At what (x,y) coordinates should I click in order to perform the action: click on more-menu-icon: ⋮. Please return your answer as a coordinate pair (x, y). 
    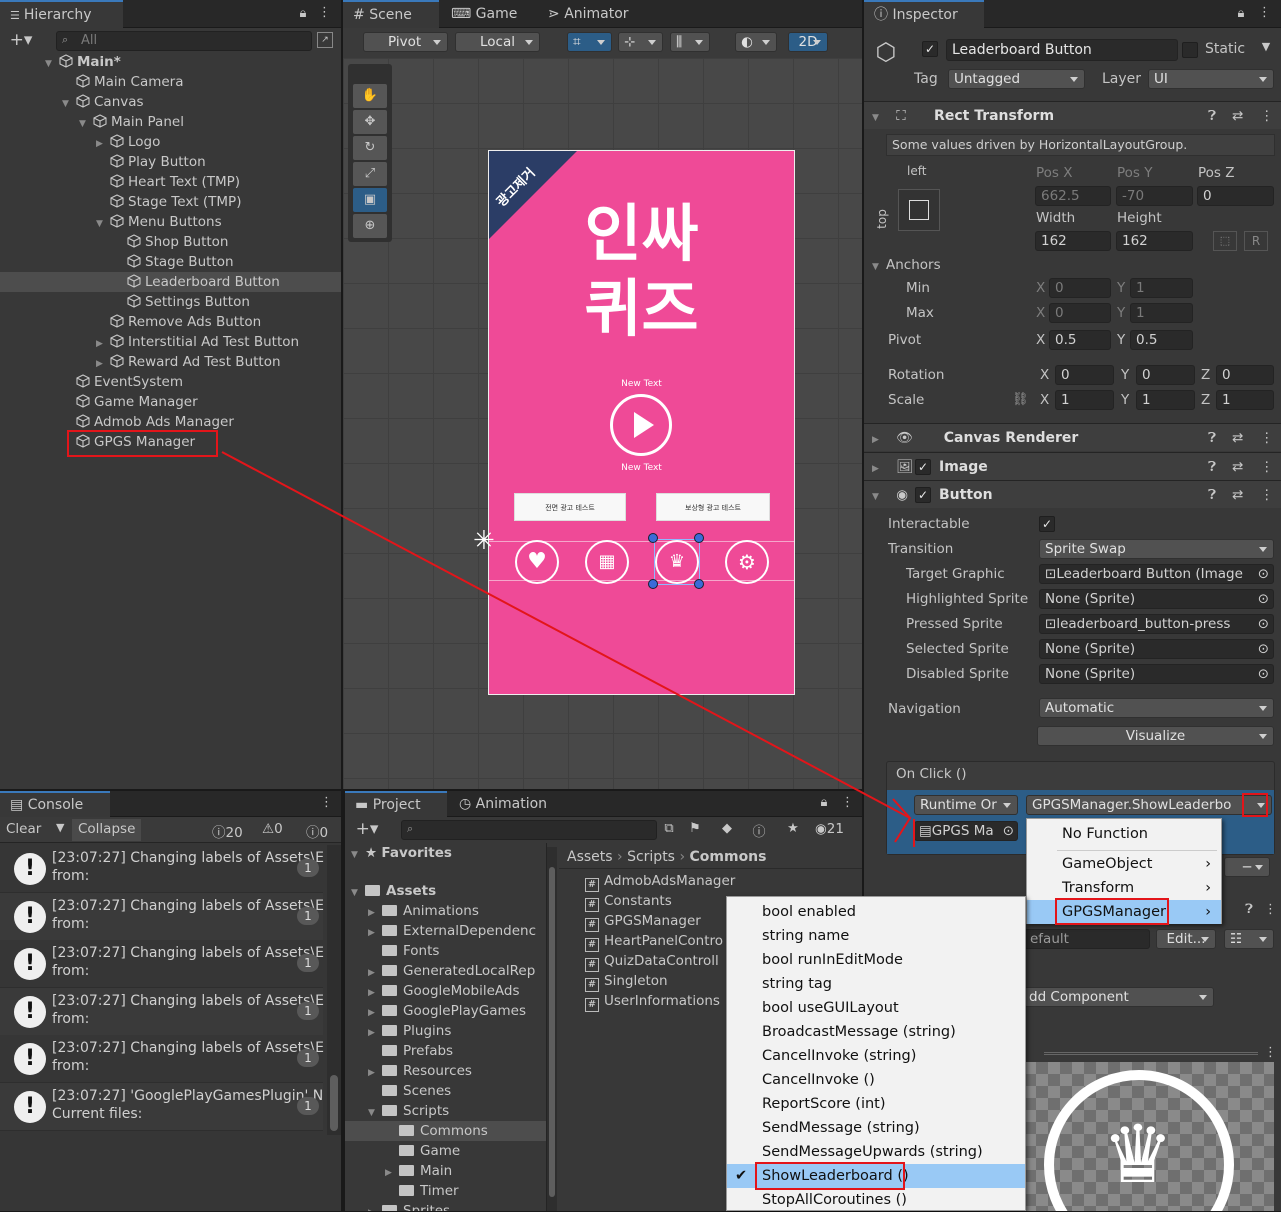
    Looking at the image, I should click on (324, 12).